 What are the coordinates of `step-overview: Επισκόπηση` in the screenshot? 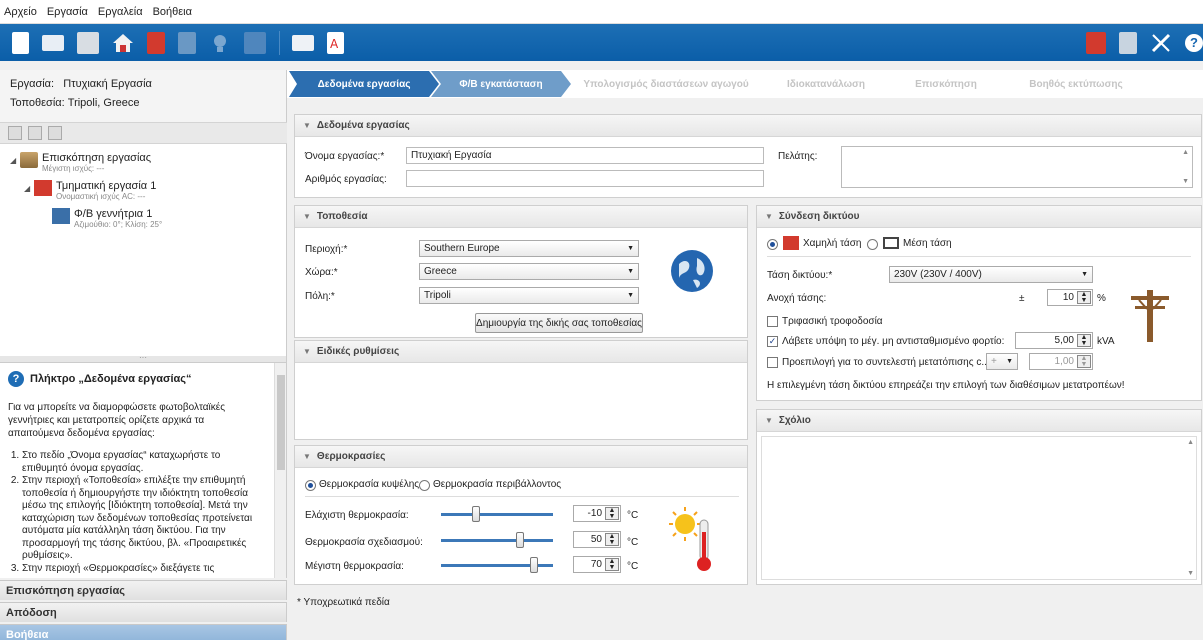 It's located at (946, 84).